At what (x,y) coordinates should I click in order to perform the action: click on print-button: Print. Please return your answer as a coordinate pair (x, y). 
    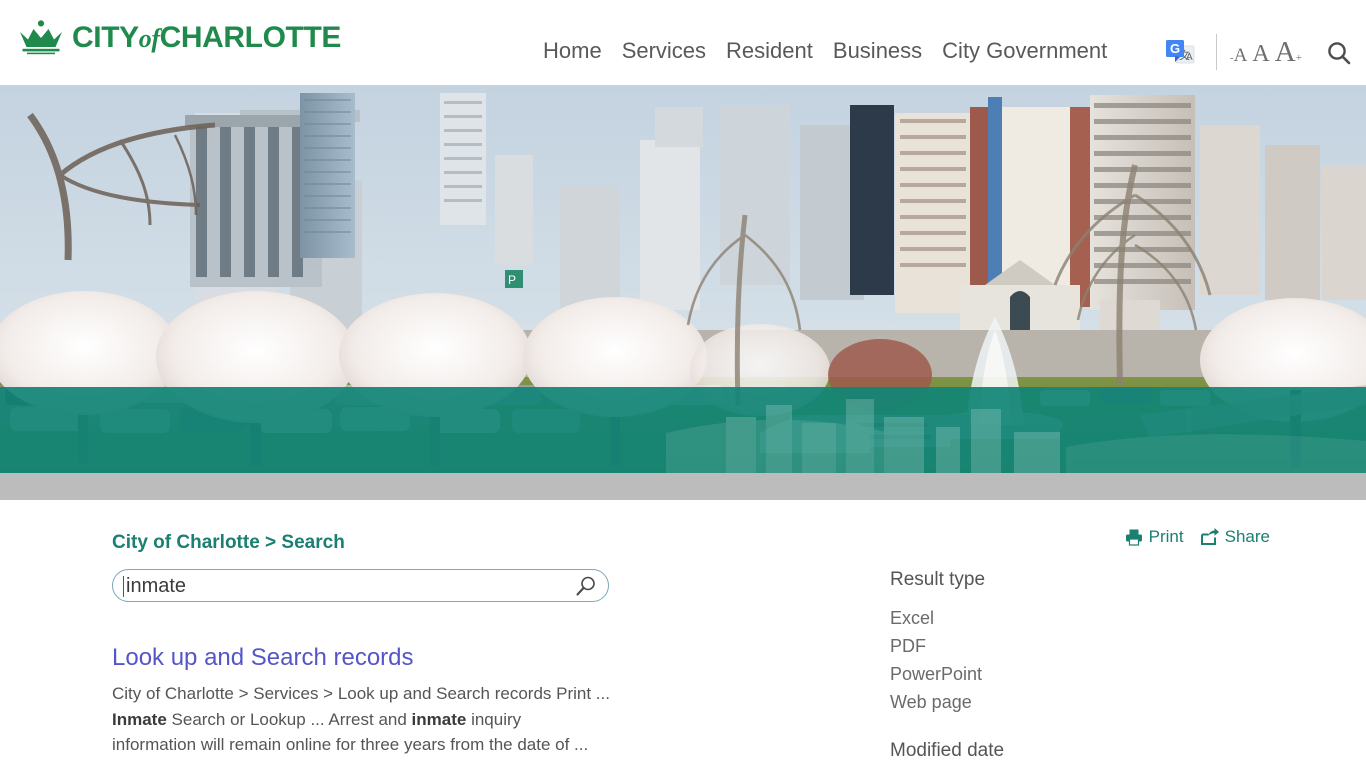
    Looking at the image, I should click on (1154, 537).